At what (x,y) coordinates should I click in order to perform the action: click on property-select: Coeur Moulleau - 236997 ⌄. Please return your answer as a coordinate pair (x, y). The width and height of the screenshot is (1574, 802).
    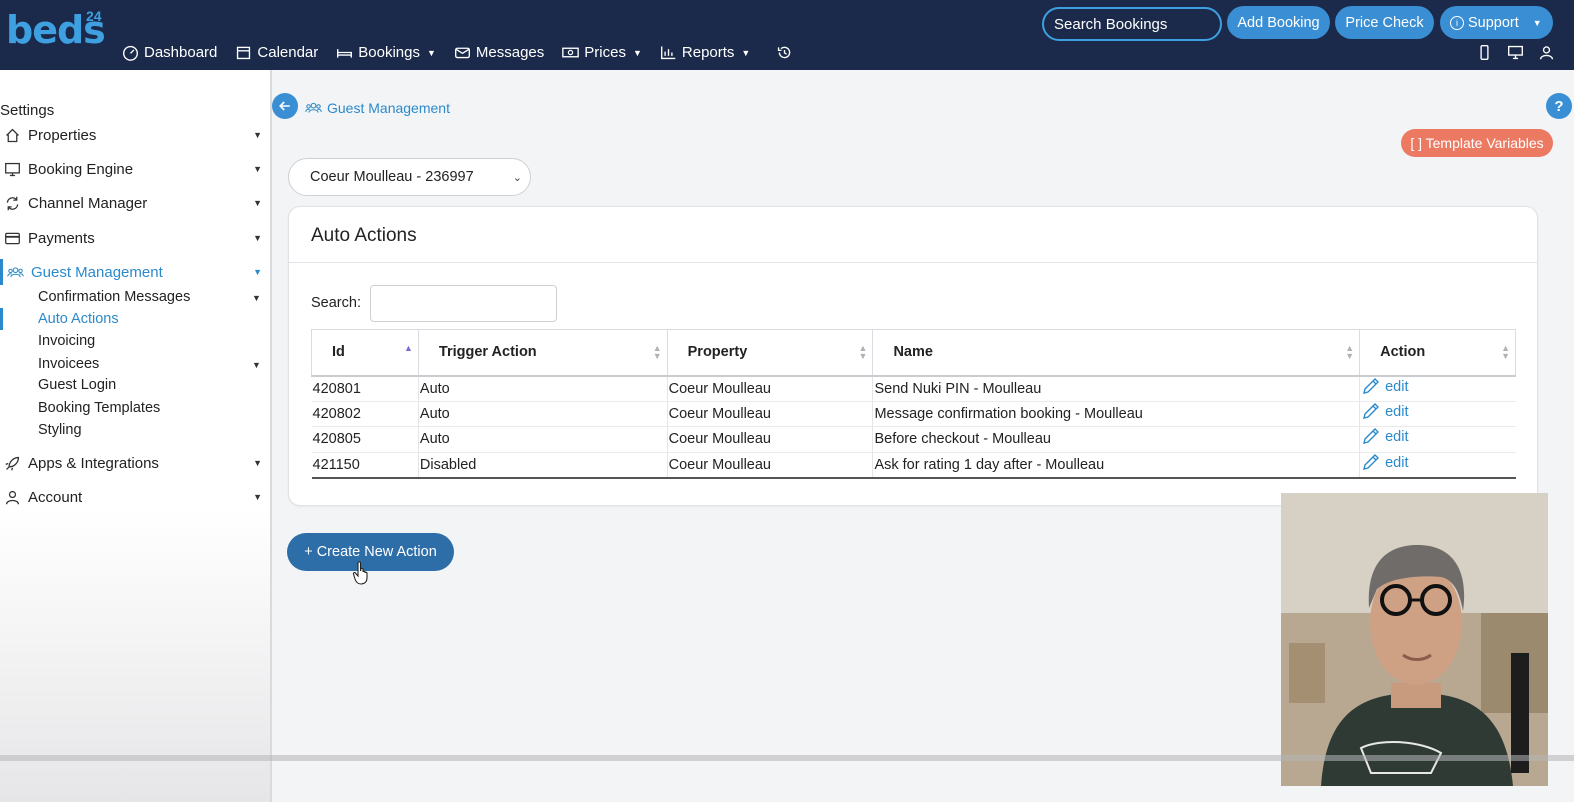
    Looking at the image, I should click on (409, 177).